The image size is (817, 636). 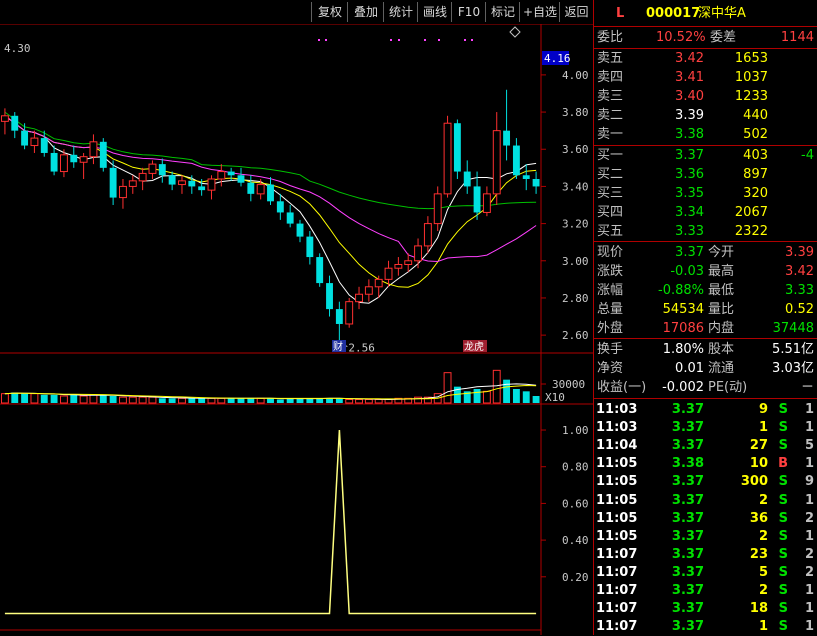 What do you see at coordinates (617, 609) in the screenshot?
I see `tick-time: 11:07` at bounding box center [617, 609].